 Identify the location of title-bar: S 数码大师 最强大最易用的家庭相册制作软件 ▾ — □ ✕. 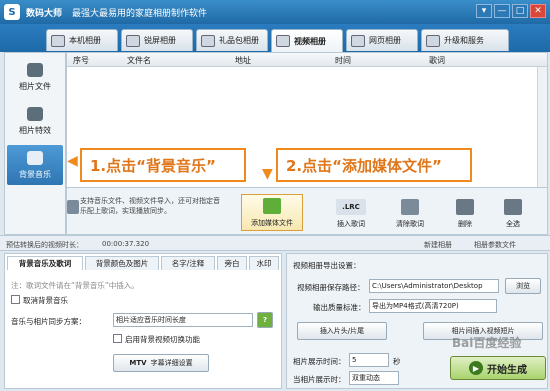
(275, 12).